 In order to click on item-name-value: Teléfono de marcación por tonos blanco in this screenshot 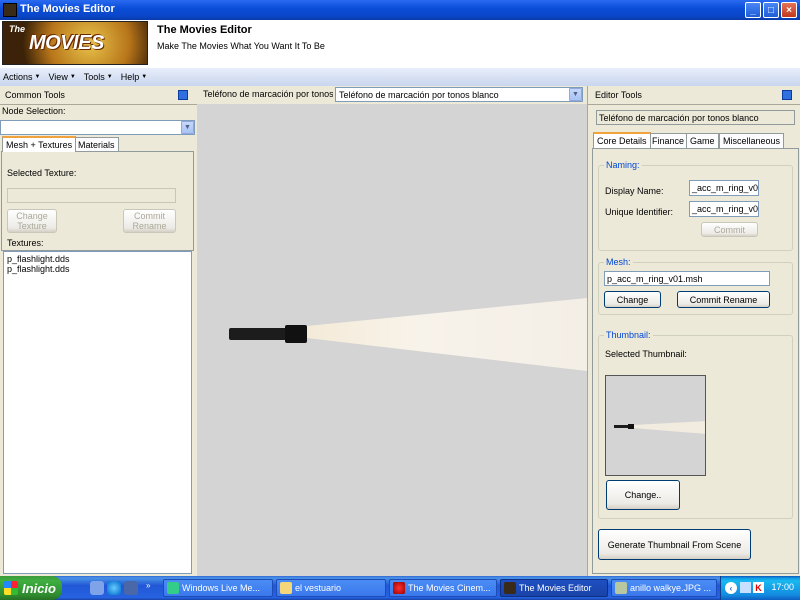, I will do `click(679, 117)`.